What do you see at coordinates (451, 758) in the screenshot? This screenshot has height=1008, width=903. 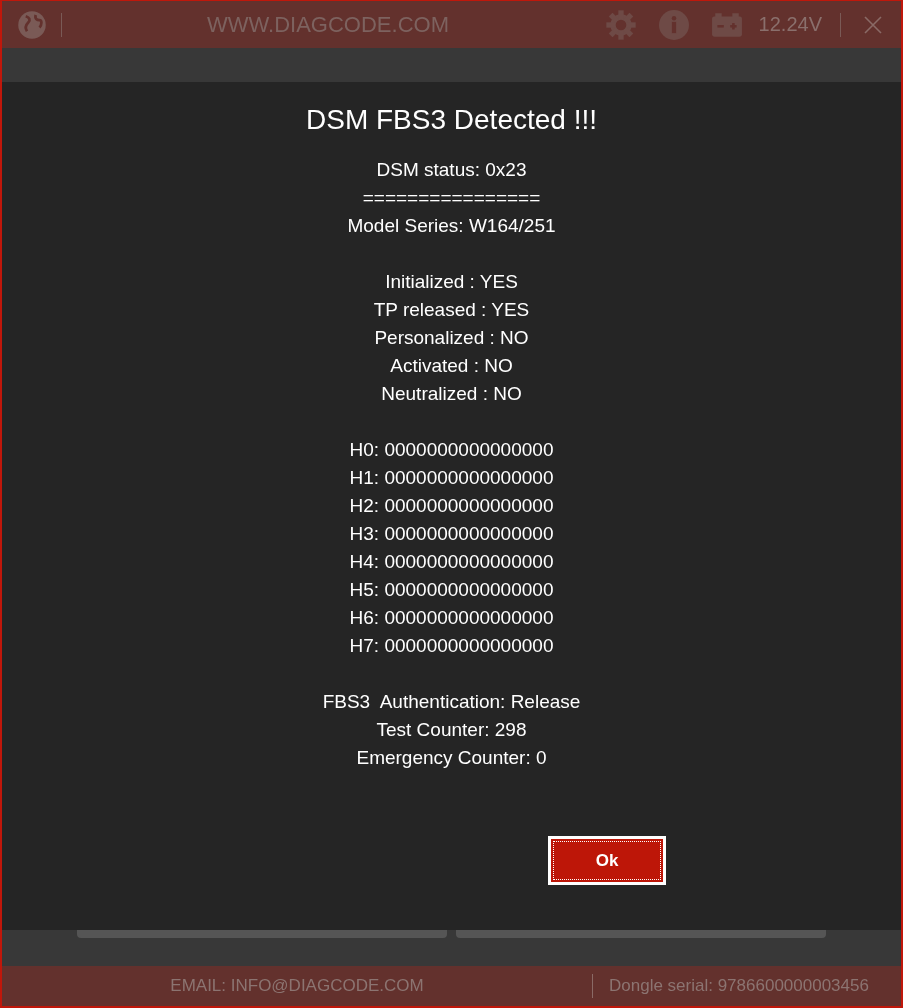 I see `status-line: Emergency Counter: 0` at bounding box center [451, 758].